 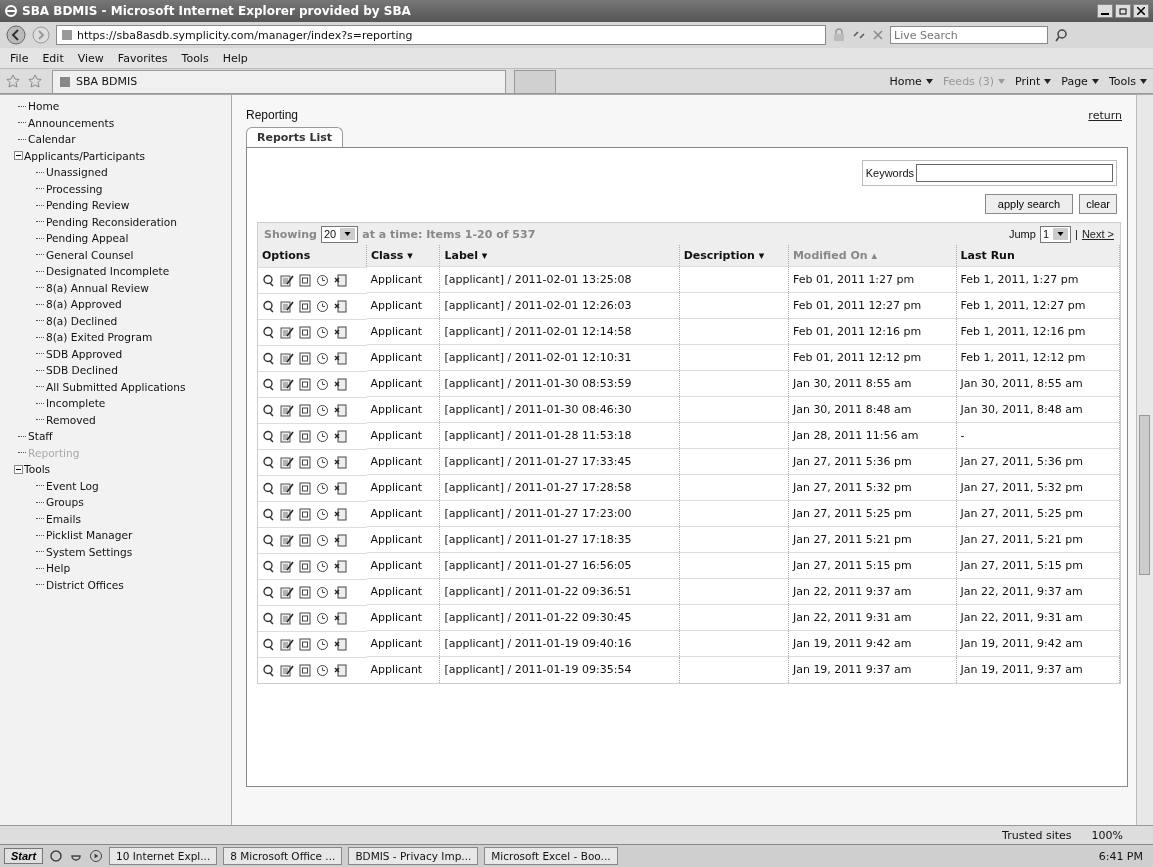 I want to click on column-header: Description ▾, so click(x=734, y=256).